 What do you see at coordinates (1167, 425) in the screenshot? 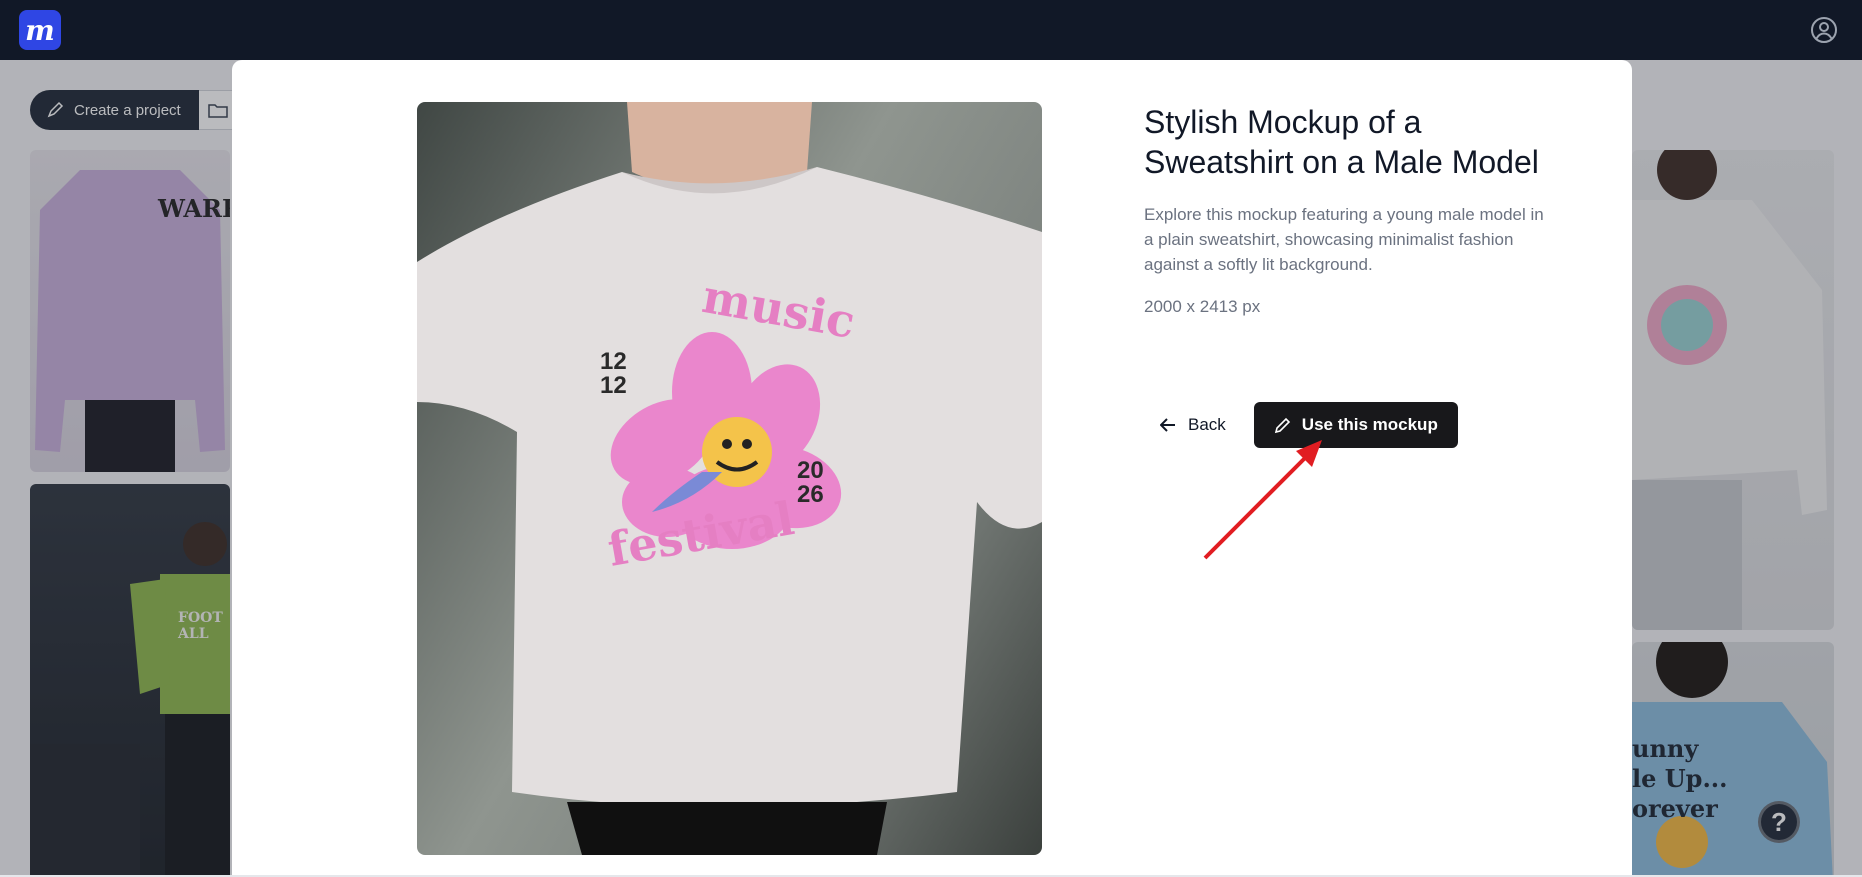
I see `arrow-left-icon` at bounding box center [1167, 425].